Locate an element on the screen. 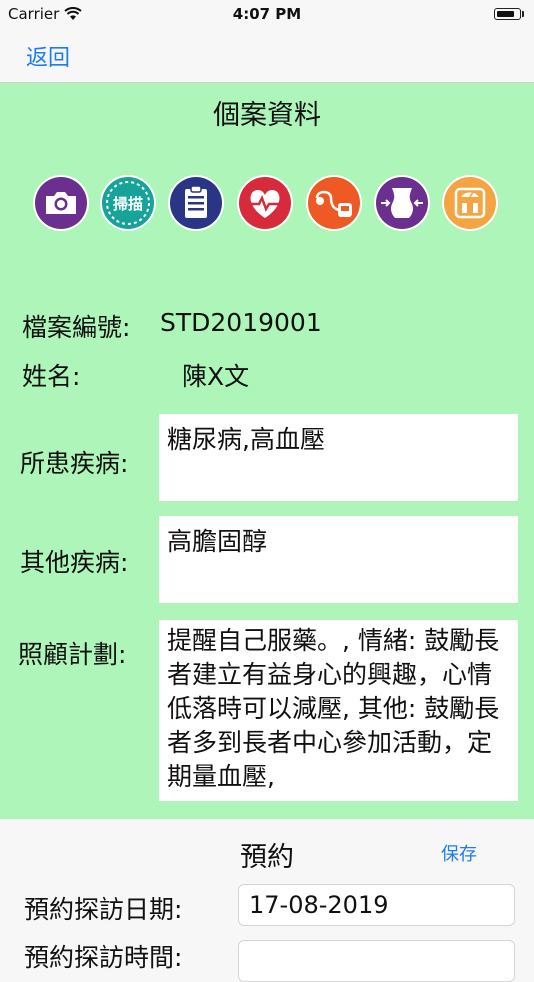  care-plan-label: 照顧計劃: is located at coordinates (72, 654).